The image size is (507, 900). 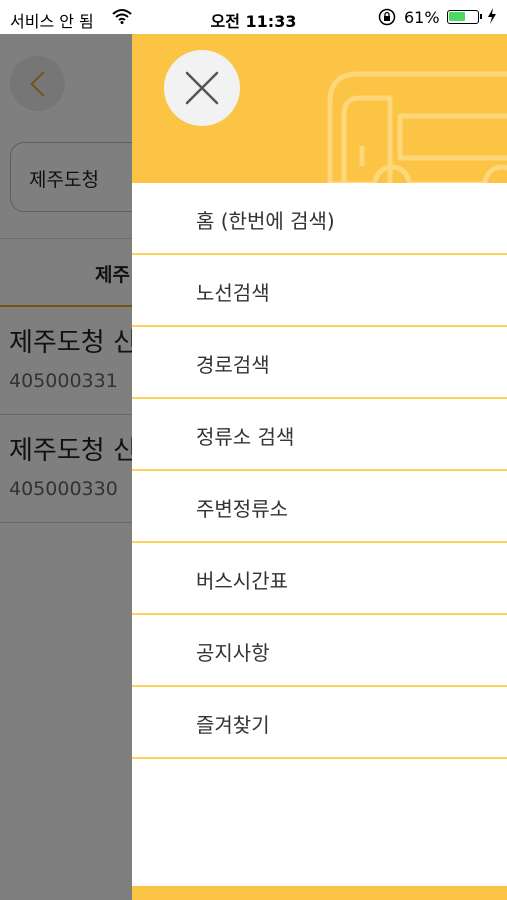 I want to click on drawer-footer-bar, so click(x=319, y=893).